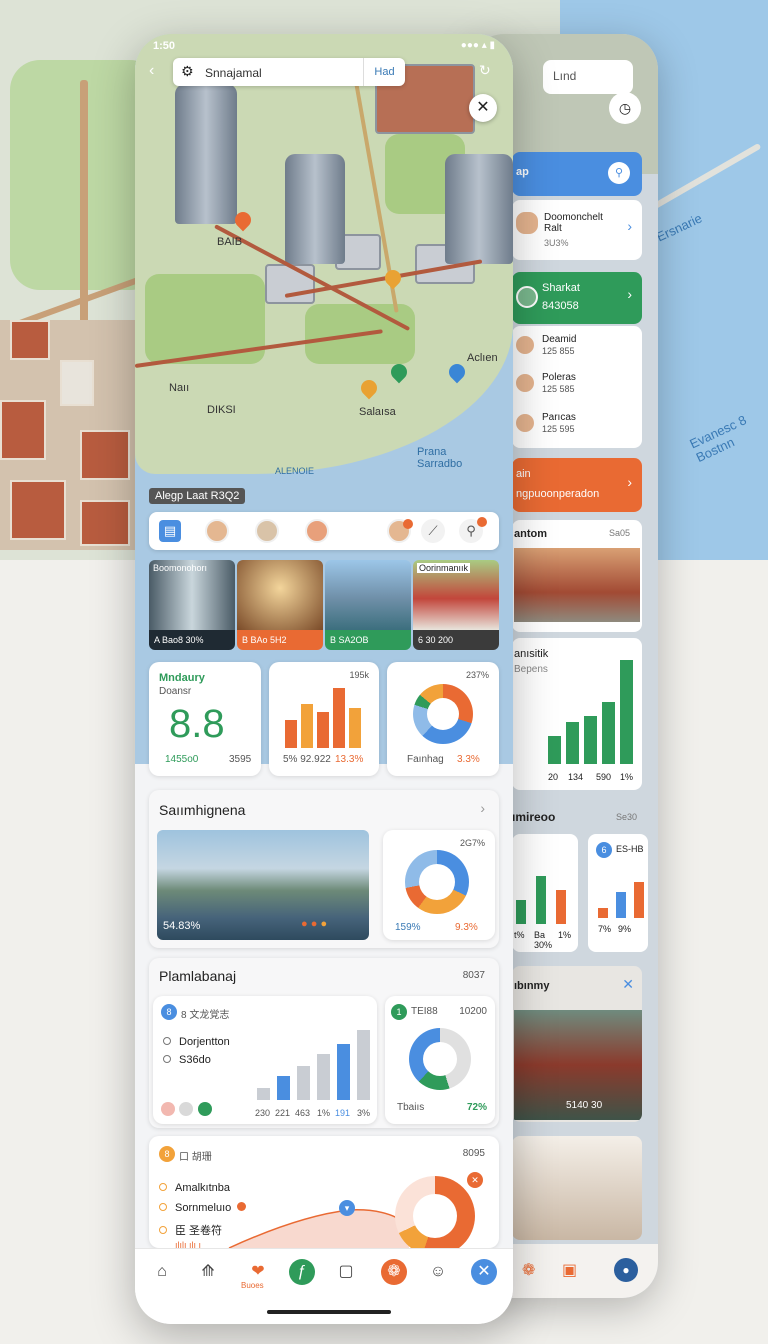 The image size is (768, 1344). Describe the element at coordinates (440, 1060) in the screenshot. I see `donut-chart-card: 1 TEI88 10200 Tbaiıs 72%` at that location.